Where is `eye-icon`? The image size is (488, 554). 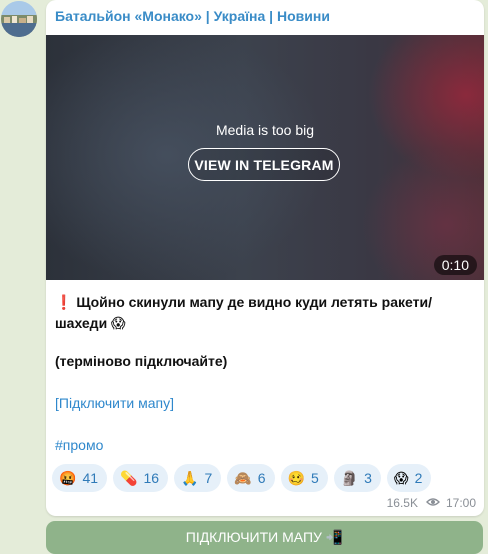
eye-icon is located at coordinates (432, 503).